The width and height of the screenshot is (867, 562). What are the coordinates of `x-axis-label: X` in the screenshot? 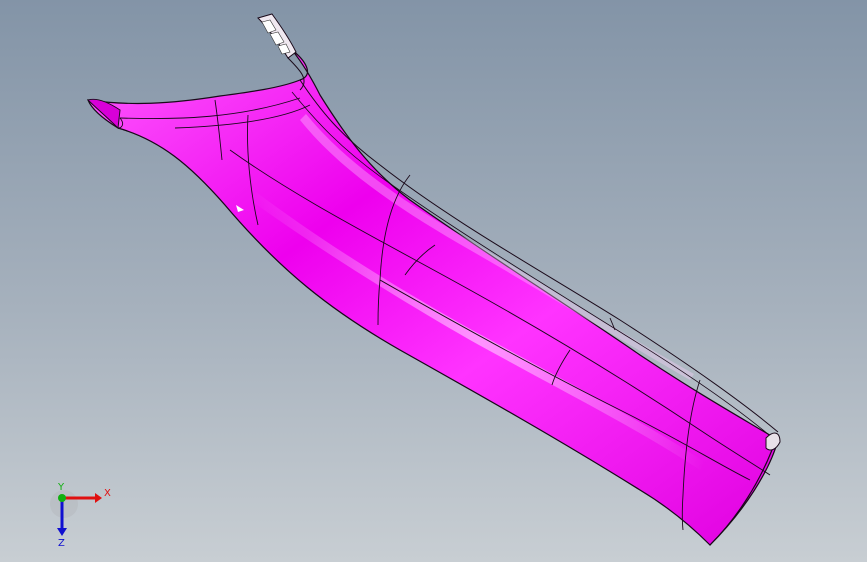 It's located at (107, 493).